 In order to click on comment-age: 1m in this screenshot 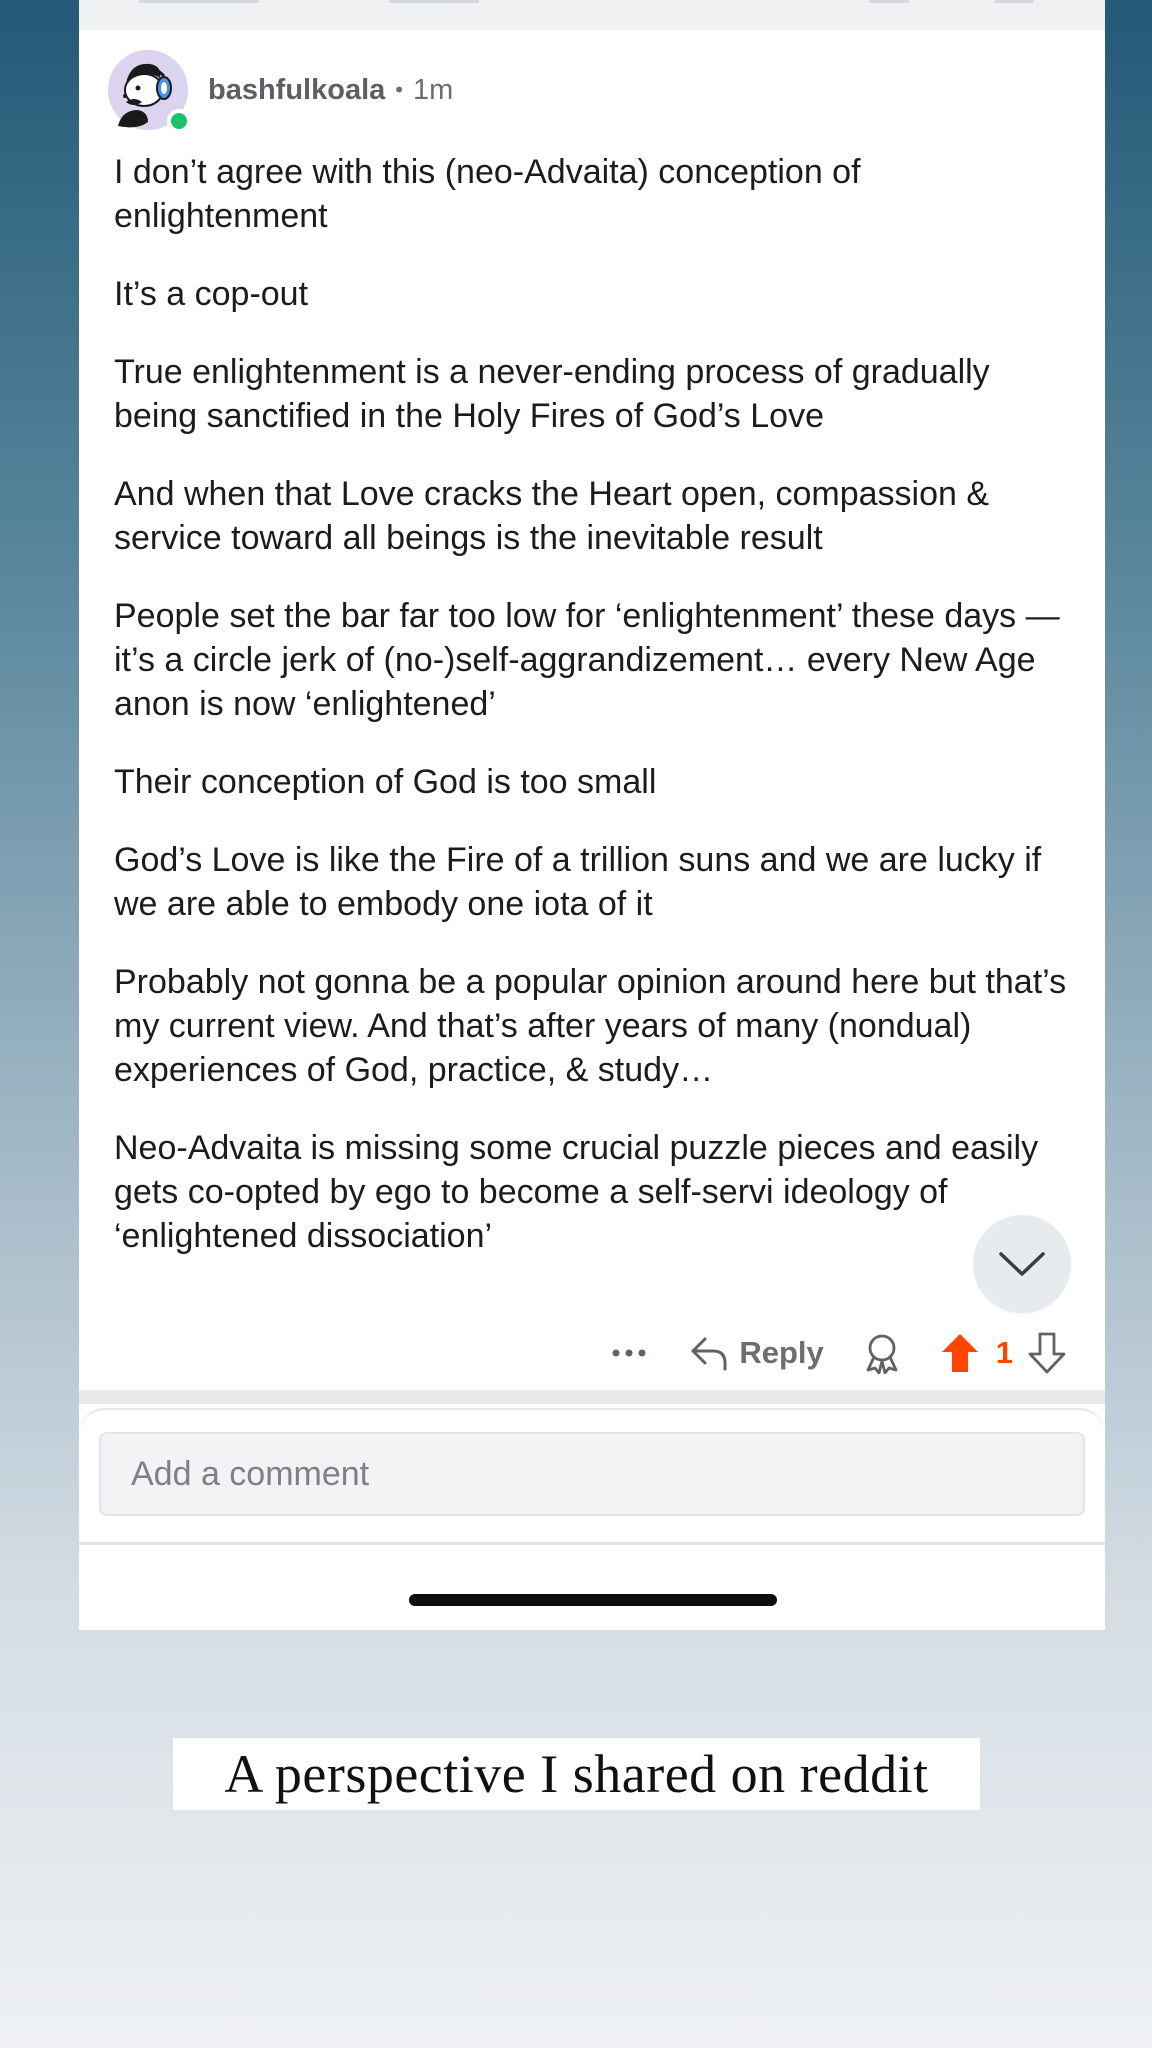, I will do `click(433, 89)`.